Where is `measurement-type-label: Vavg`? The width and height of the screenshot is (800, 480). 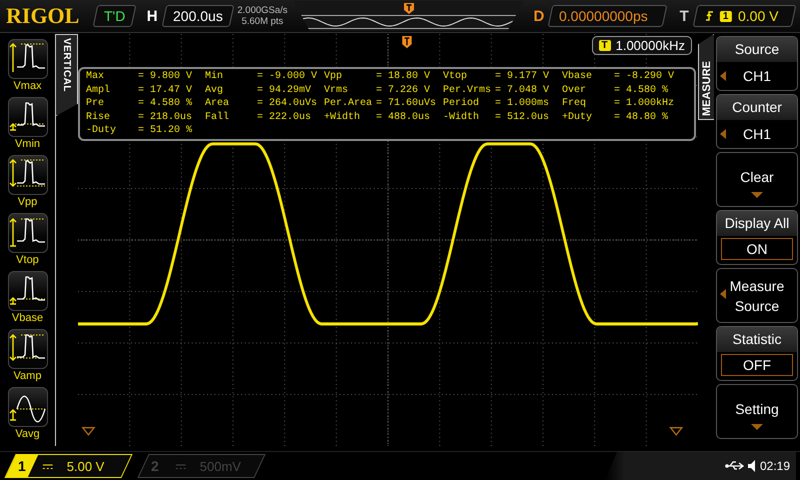
measurement-type-label: Vavg is located at coordinates (27, 434).